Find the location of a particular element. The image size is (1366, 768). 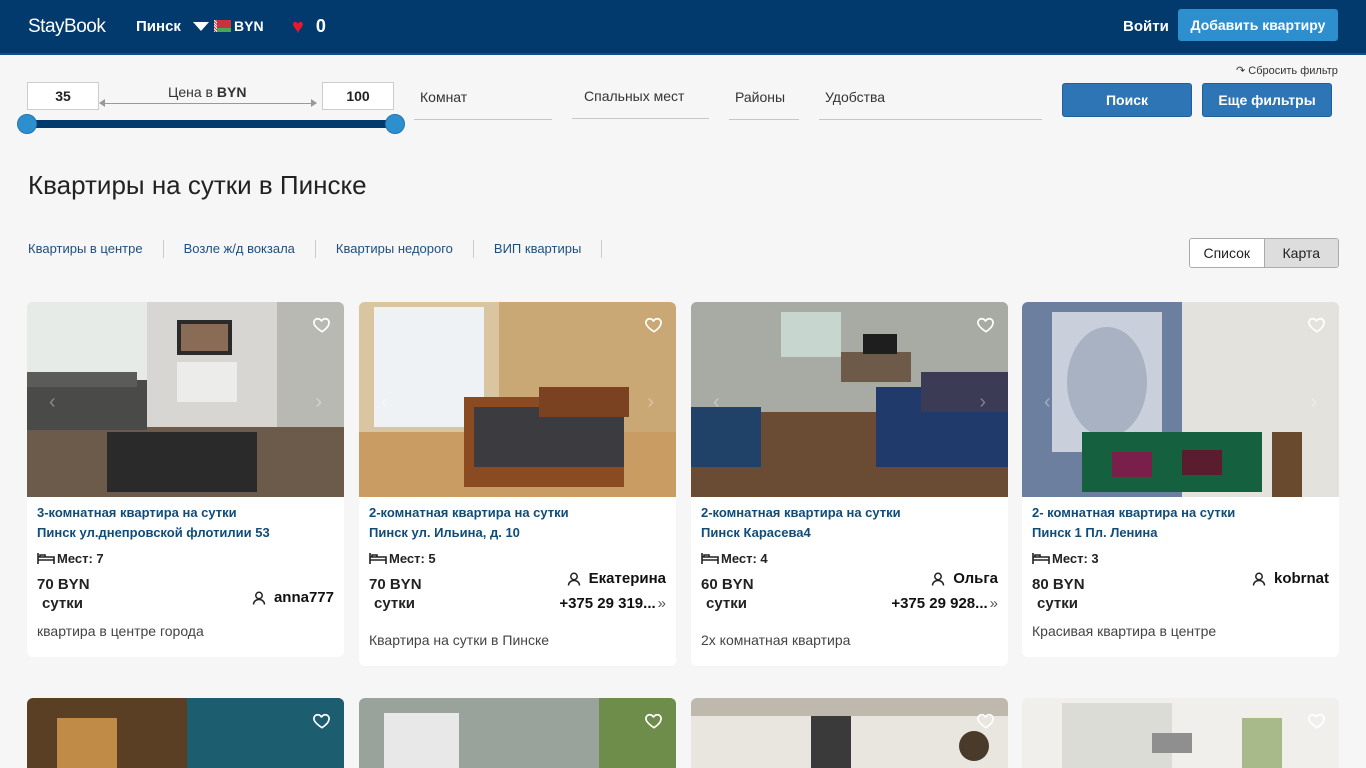

listing-description: 2х комнатная квартира is located at coordinates (776, 640).